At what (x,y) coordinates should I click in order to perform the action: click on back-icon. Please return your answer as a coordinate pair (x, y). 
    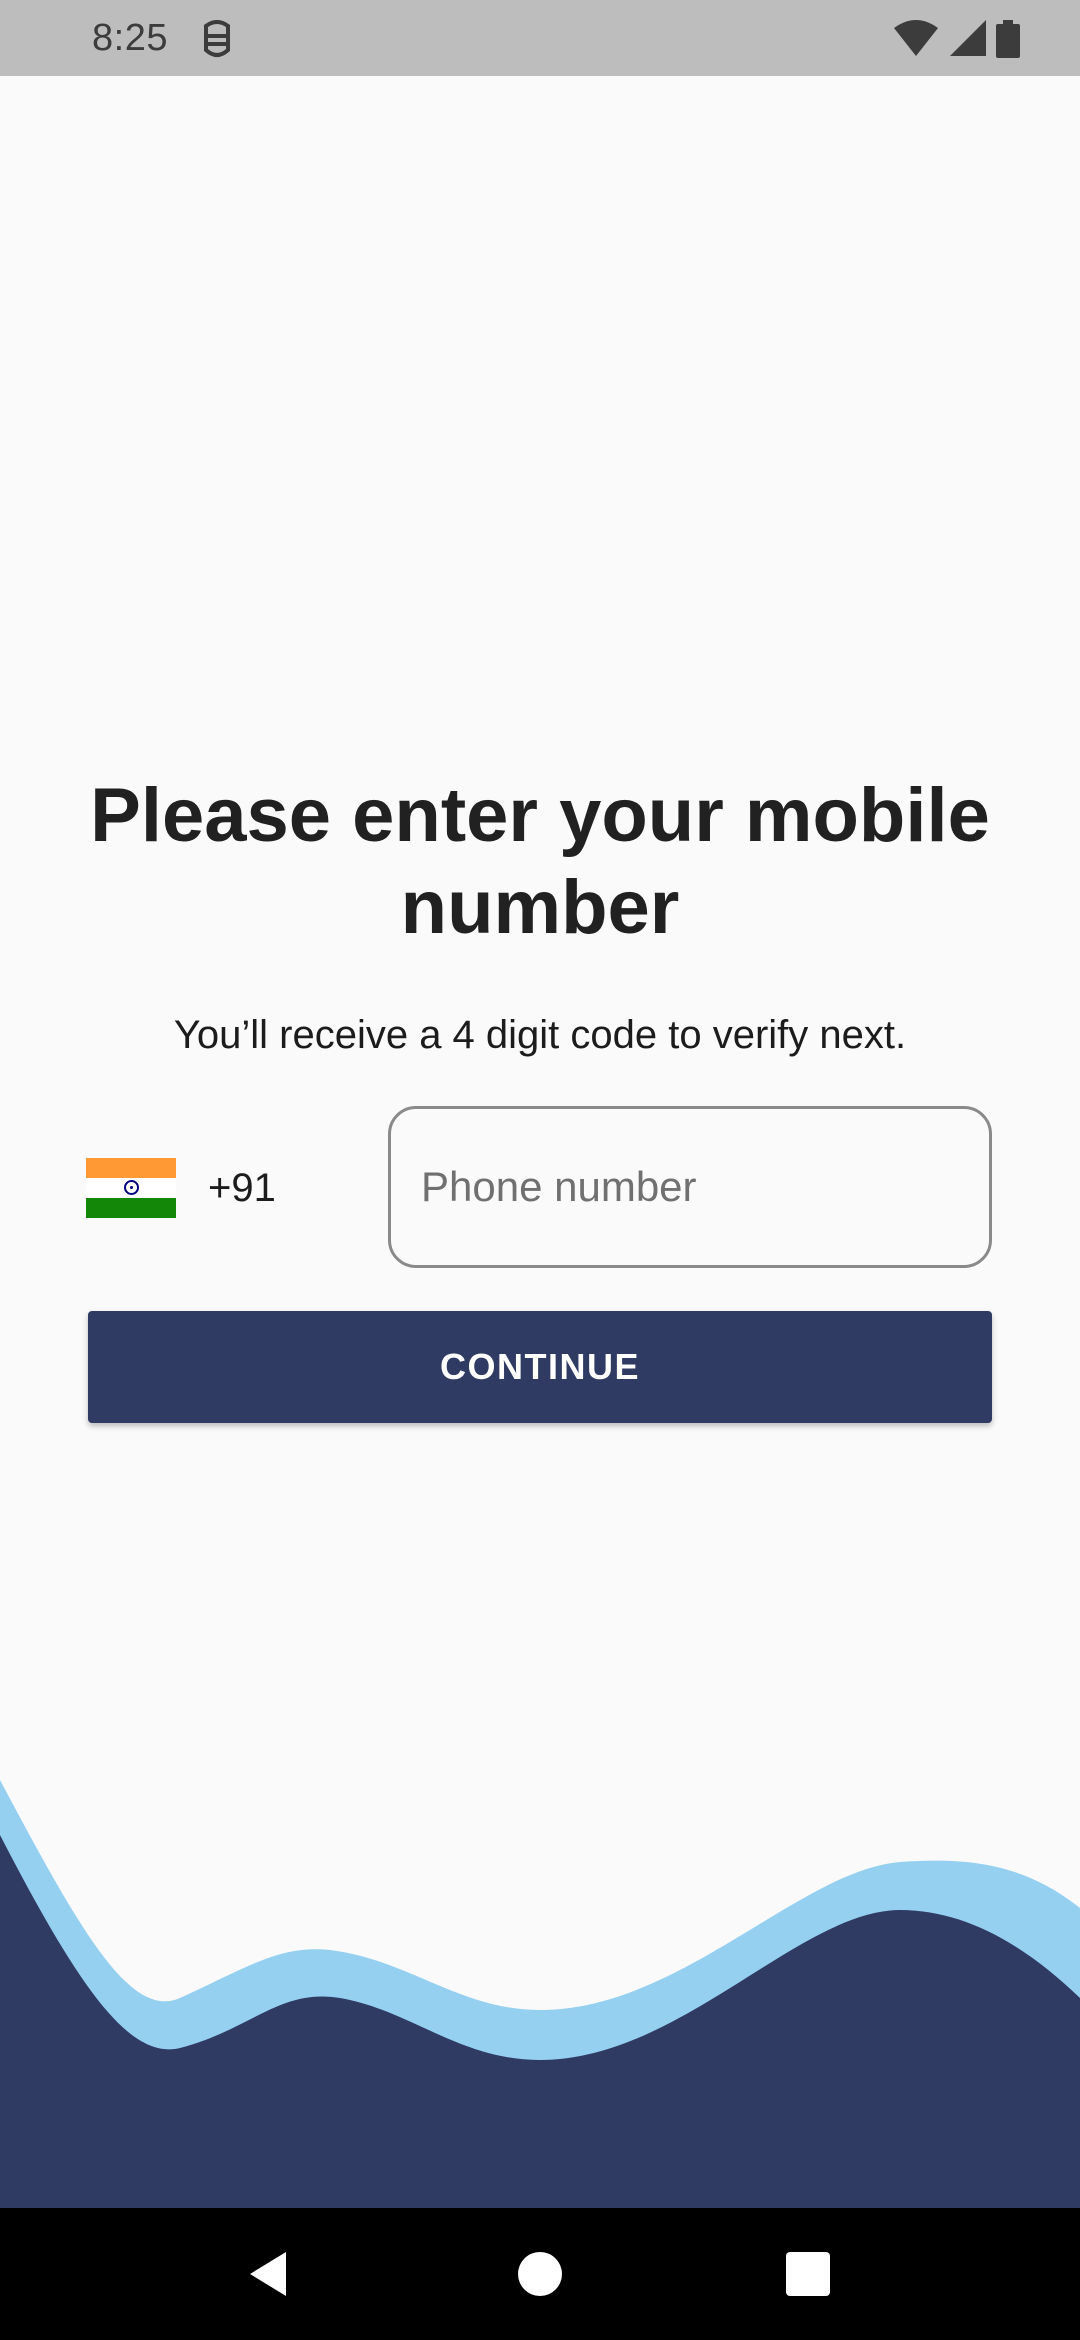
    Looking at the image, I should click on (270, 2274).